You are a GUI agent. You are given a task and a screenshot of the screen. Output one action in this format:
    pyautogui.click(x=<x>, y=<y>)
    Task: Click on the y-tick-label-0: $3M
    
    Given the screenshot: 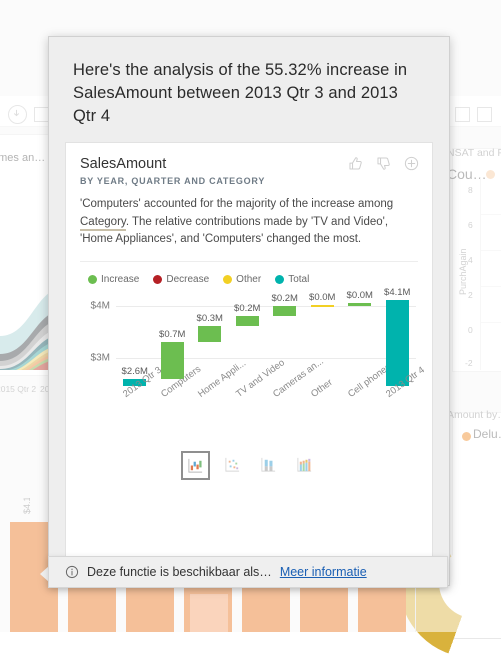 What is the action you would take?
    pyautogui.click(x=100, y=358)
    